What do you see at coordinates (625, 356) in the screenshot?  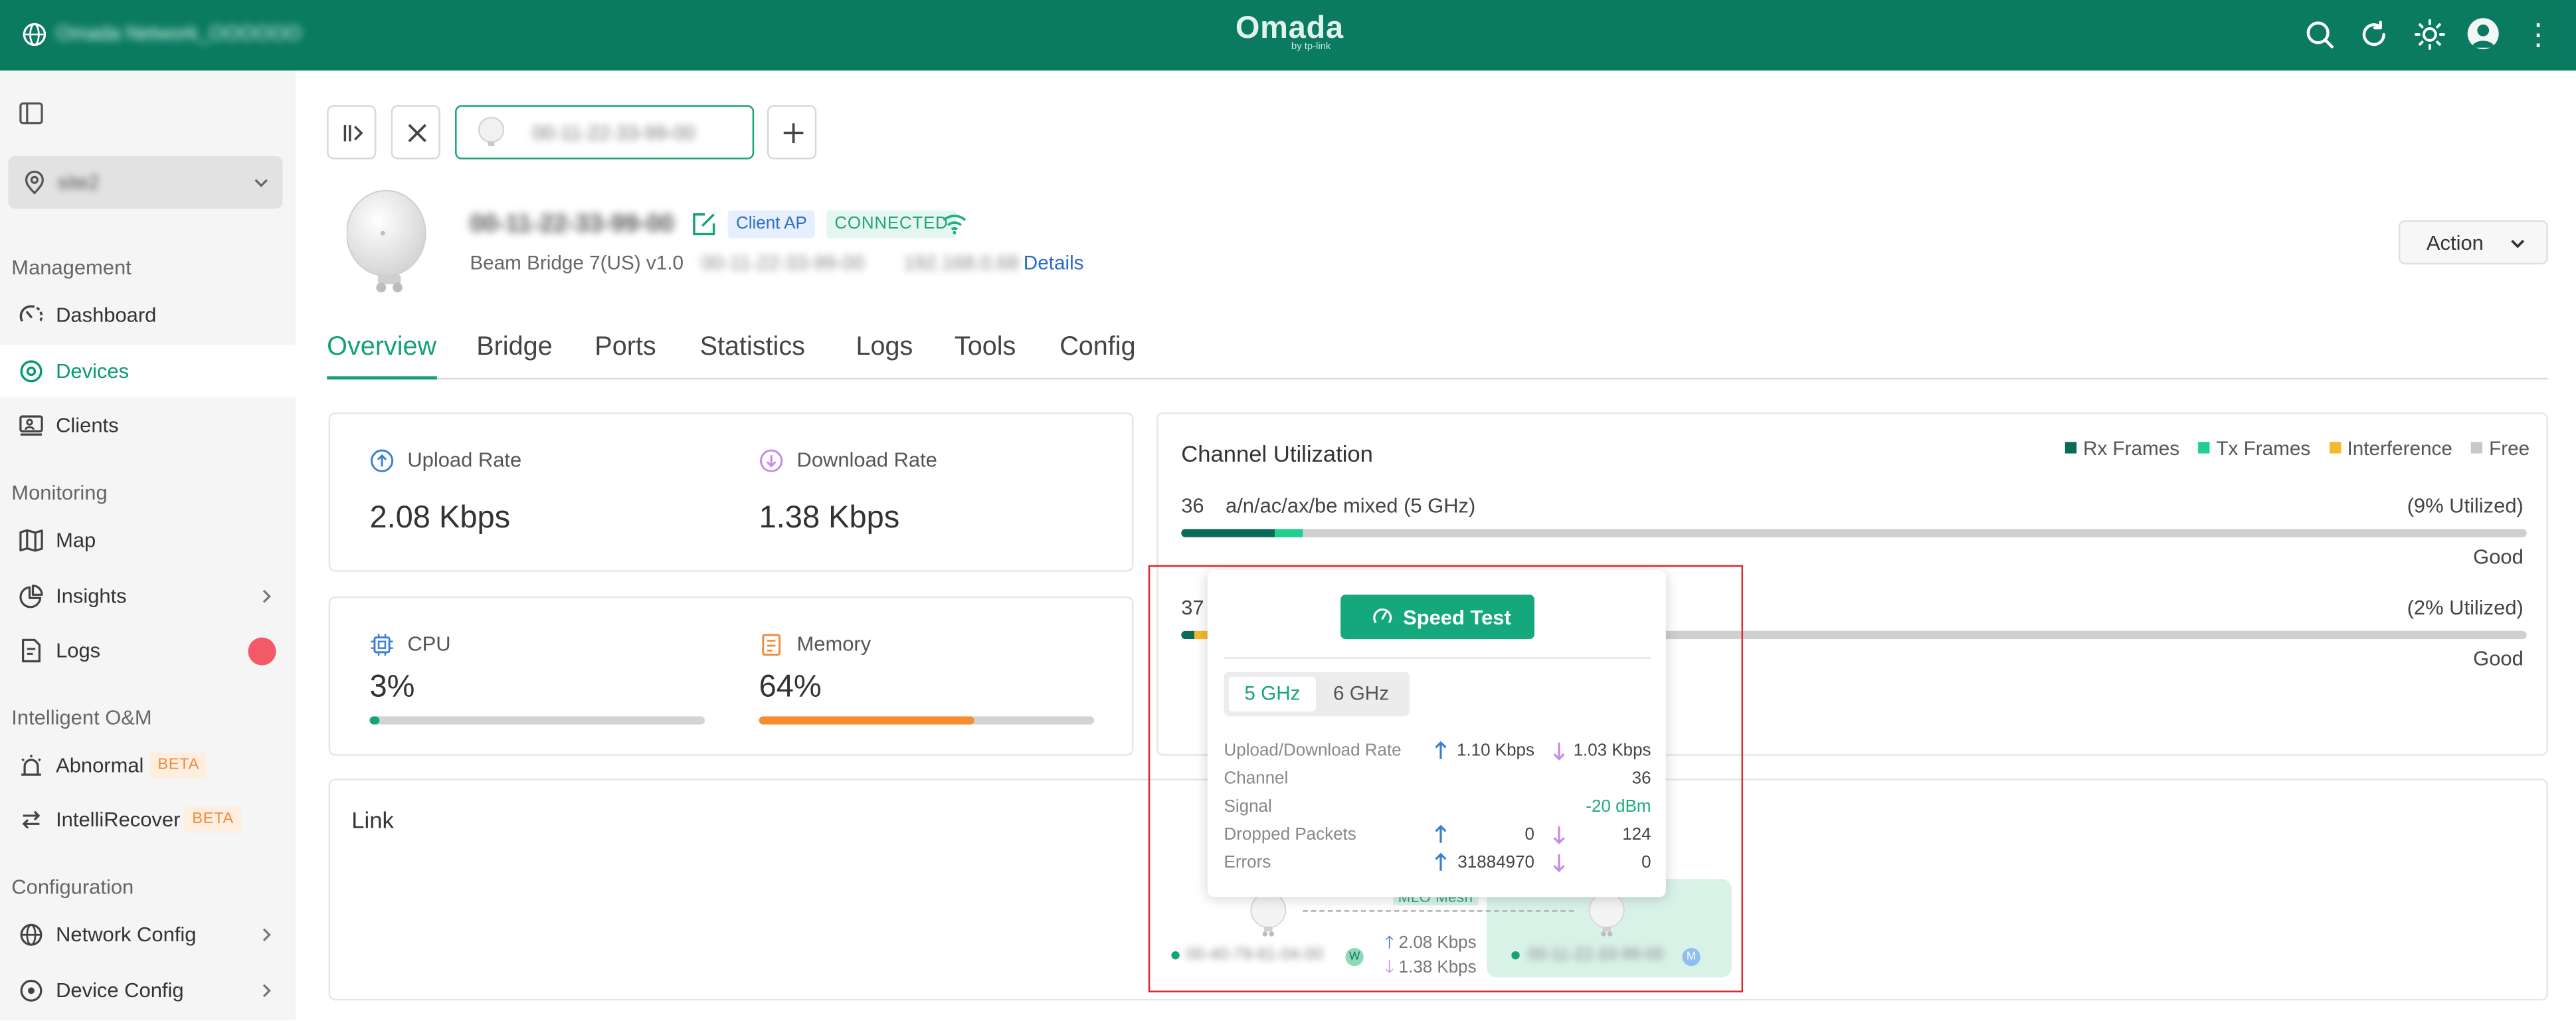 I see `tab-ports: Ports` at bounding box center [625, 356].